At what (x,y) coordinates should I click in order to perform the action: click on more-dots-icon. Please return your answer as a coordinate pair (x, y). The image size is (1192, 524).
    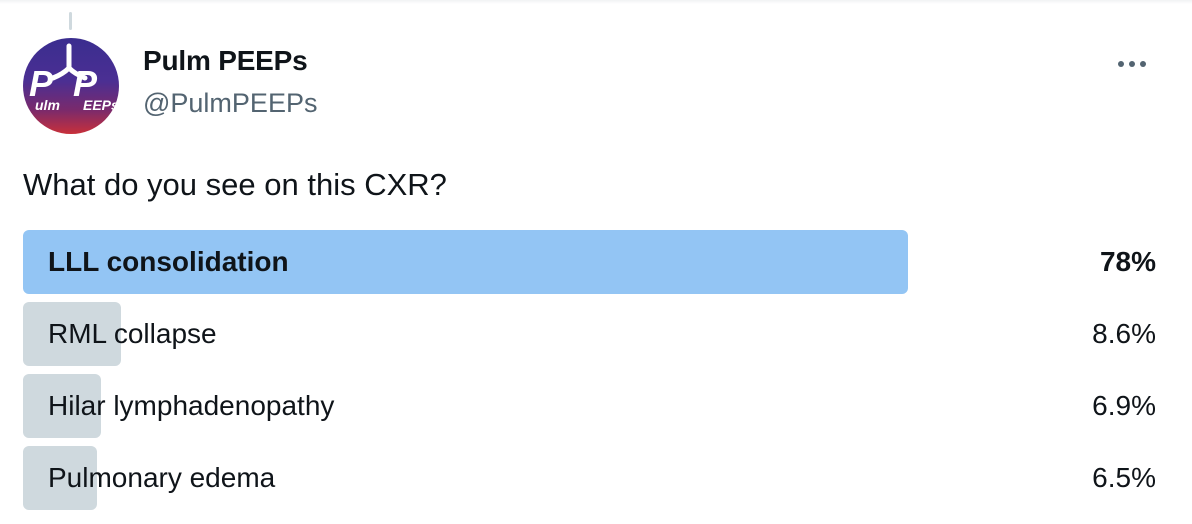
    Looking at the image, I should click on (1132, 64).